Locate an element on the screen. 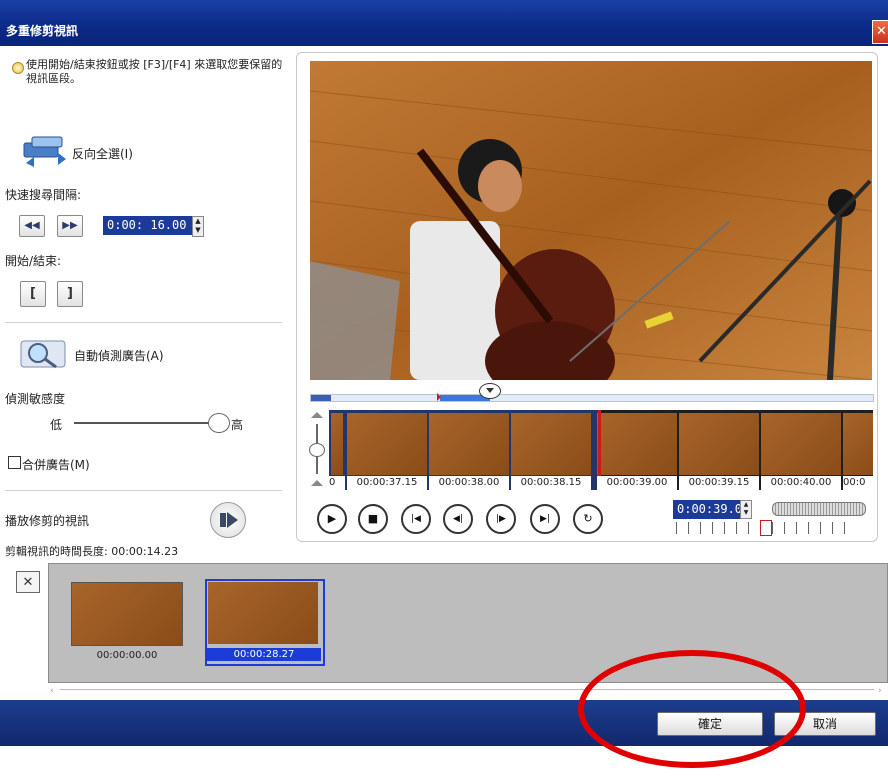  magnifier-icon is located at coordinates (43, 354).